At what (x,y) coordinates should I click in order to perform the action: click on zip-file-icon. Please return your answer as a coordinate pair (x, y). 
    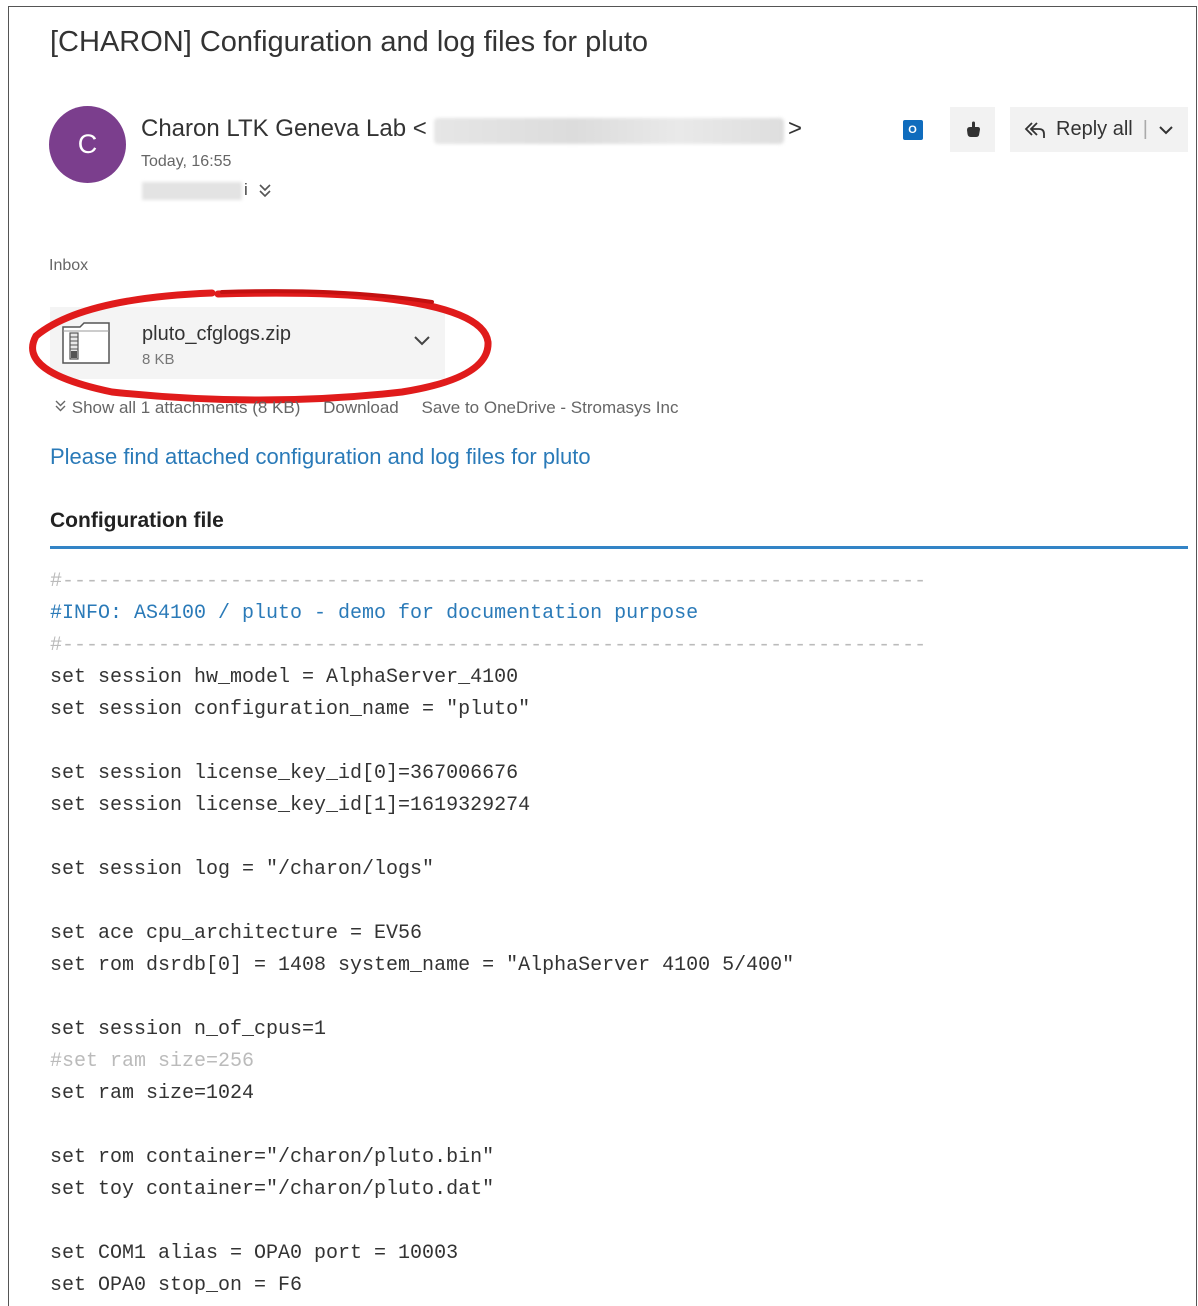
    Looking at the image, I should click on (86, 343).